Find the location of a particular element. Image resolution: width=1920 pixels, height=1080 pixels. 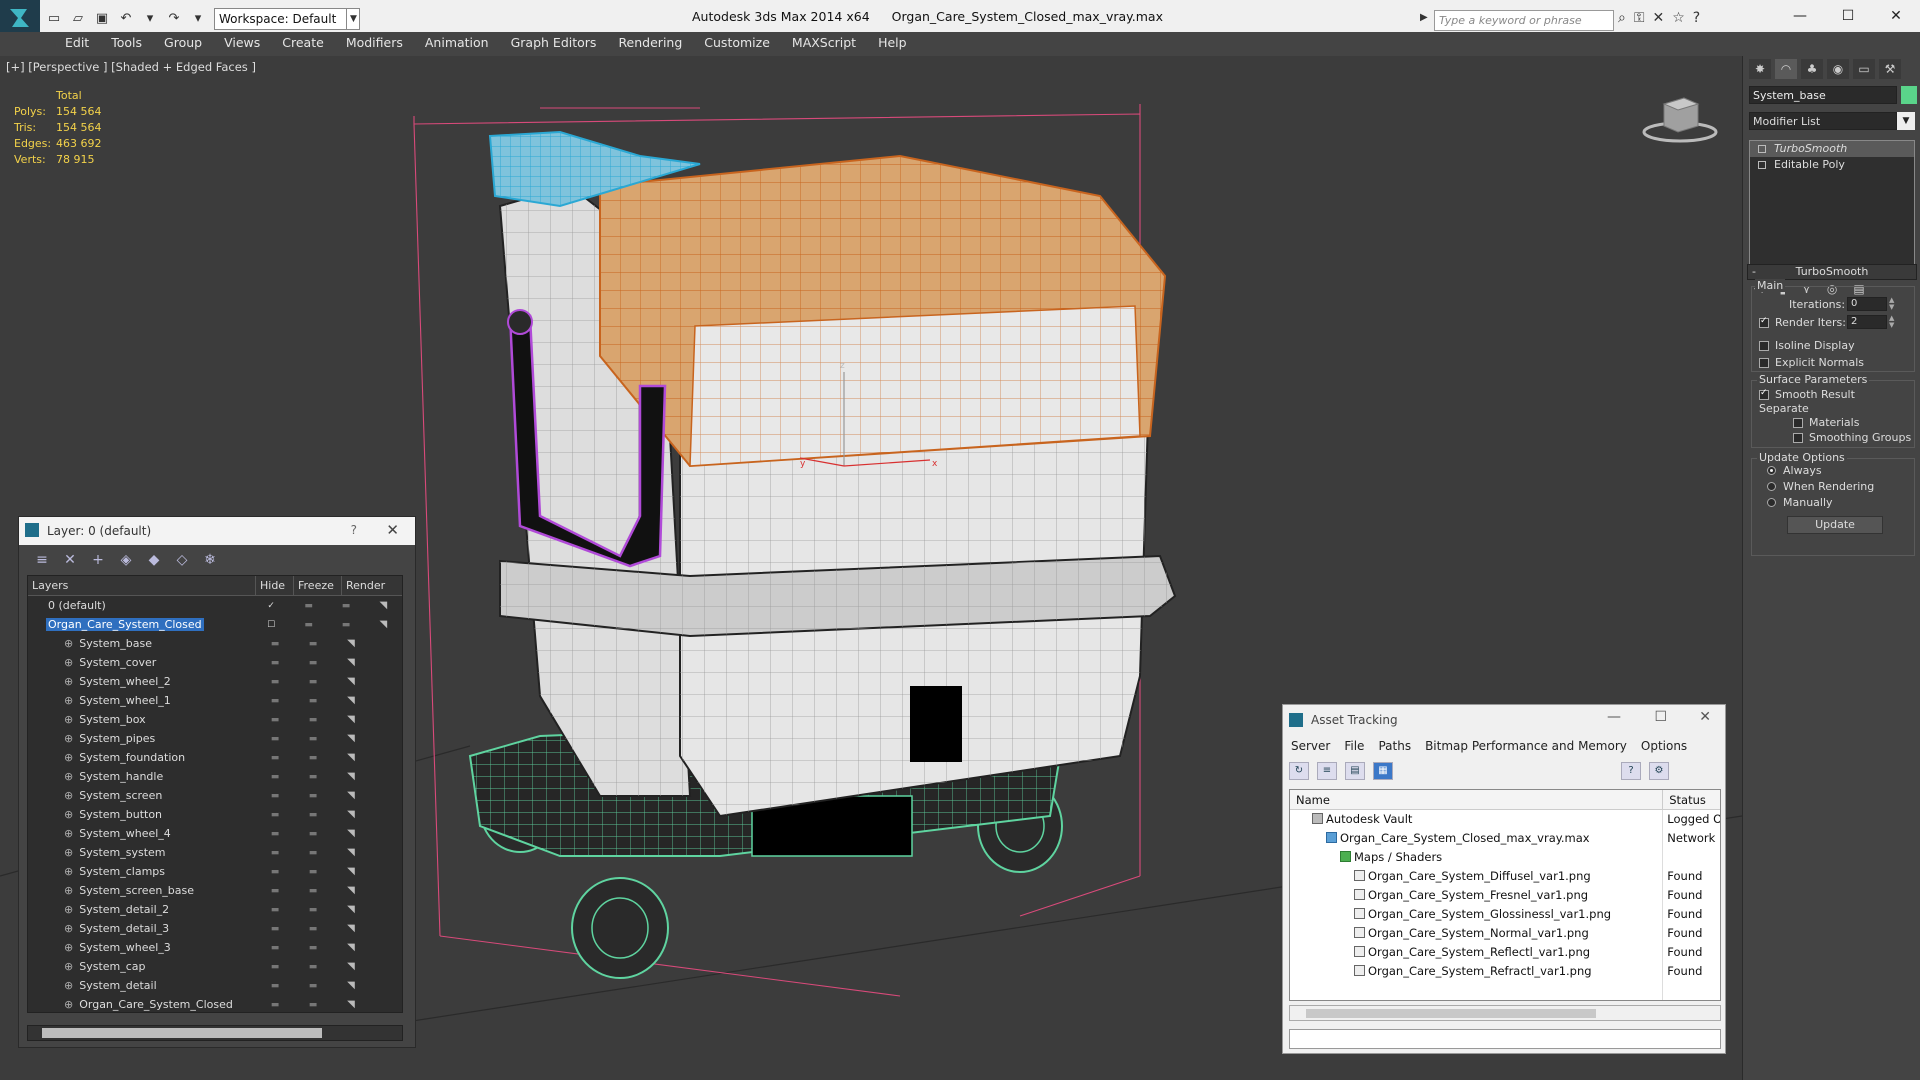

col-hide: Hide is located at coordinates (275, 585).